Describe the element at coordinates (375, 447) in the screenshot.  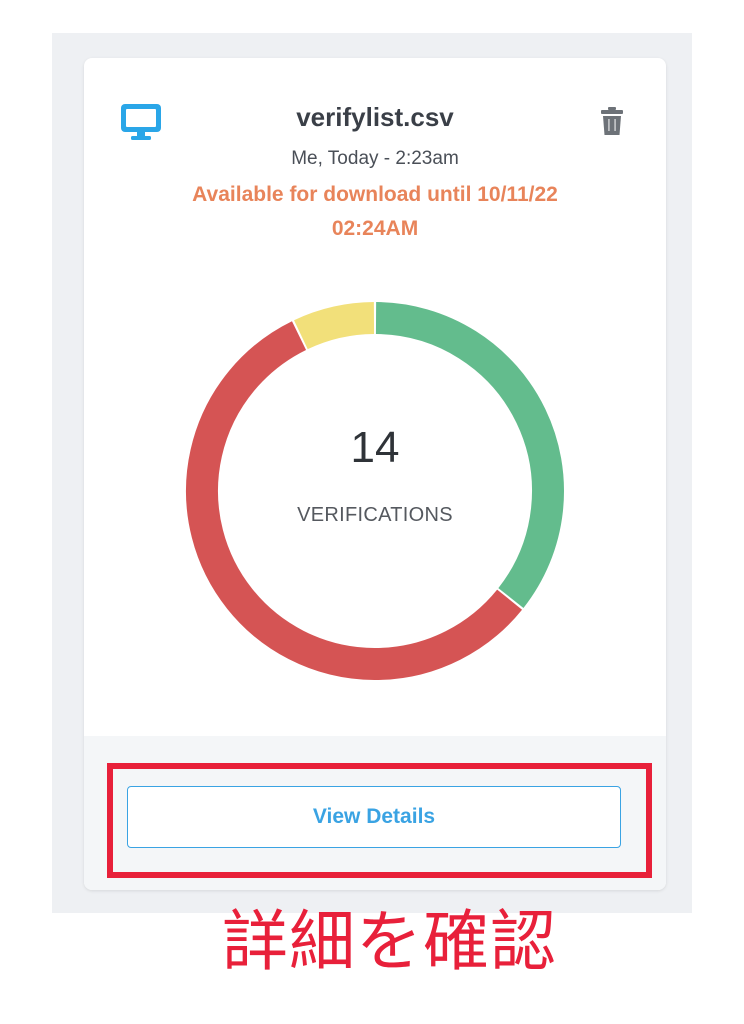
I see `verification-count: 14` at that location.